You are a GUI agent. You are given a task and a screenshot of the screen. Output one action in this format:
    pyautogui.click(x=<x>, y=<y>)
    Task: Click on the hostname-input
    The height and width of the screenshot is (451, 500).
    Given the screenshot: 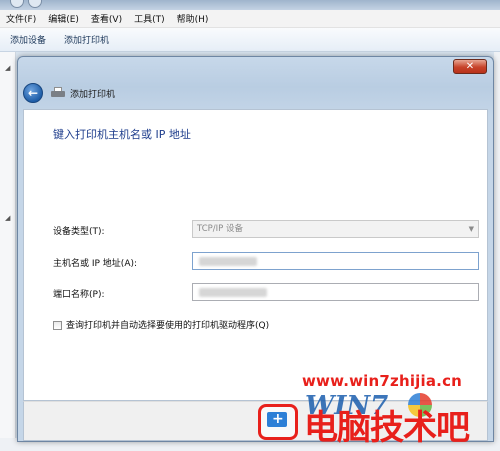 What is the action you would take?
    pyautogui.click(x=335, y=261)
    